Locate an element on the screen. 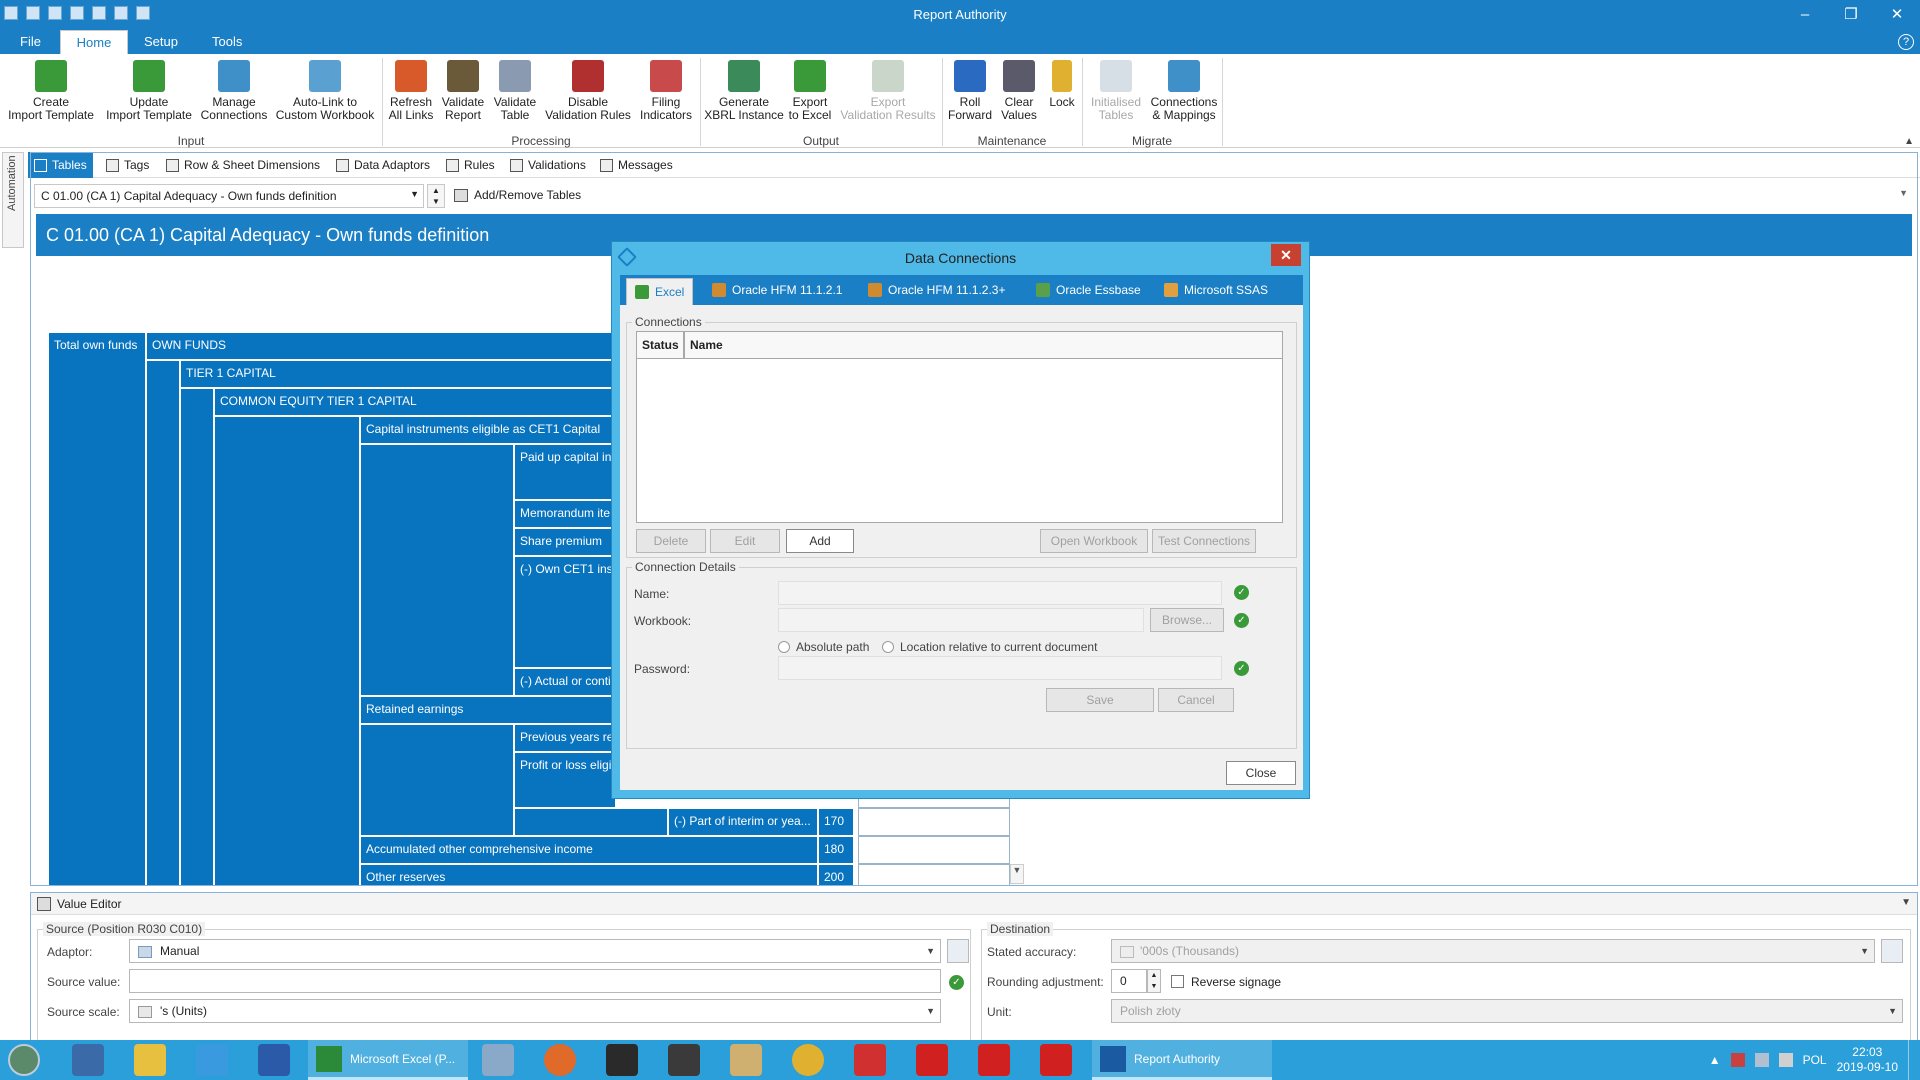 The height and width of the screenshot is (1080, 1920). tab-microsoft-ssas: Microsoft SSAS is located at coordinates (1216, 290).